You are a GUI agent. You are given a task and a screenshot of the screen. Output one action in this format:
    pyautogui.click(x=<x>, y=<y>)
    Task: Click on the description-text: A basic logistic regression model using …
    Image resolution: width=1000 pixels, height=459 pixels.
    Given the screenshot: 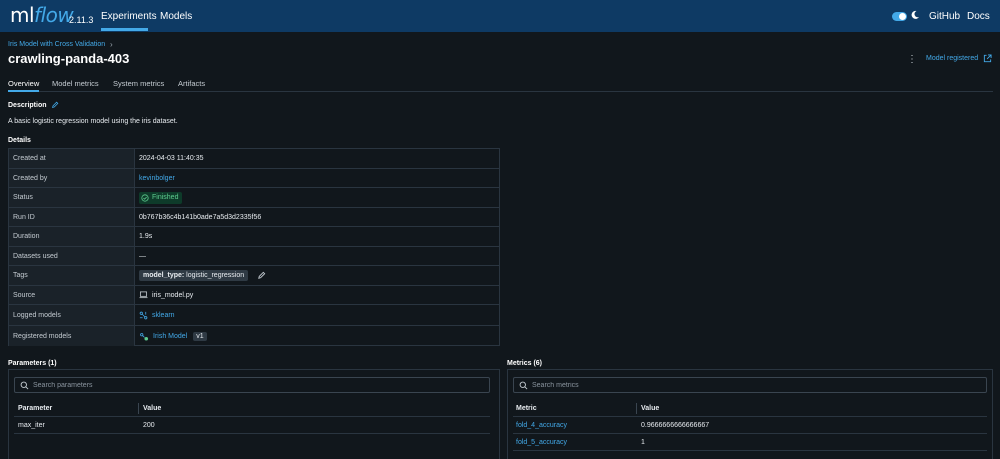 What is the action you would take?
    pyautogui.click(x=93, y=121)
    